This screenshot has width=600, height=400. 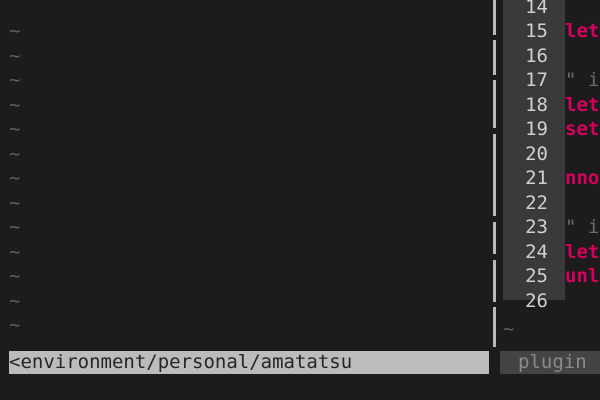 I want to click on vertical-split-divider, so click(x=495, y=175).